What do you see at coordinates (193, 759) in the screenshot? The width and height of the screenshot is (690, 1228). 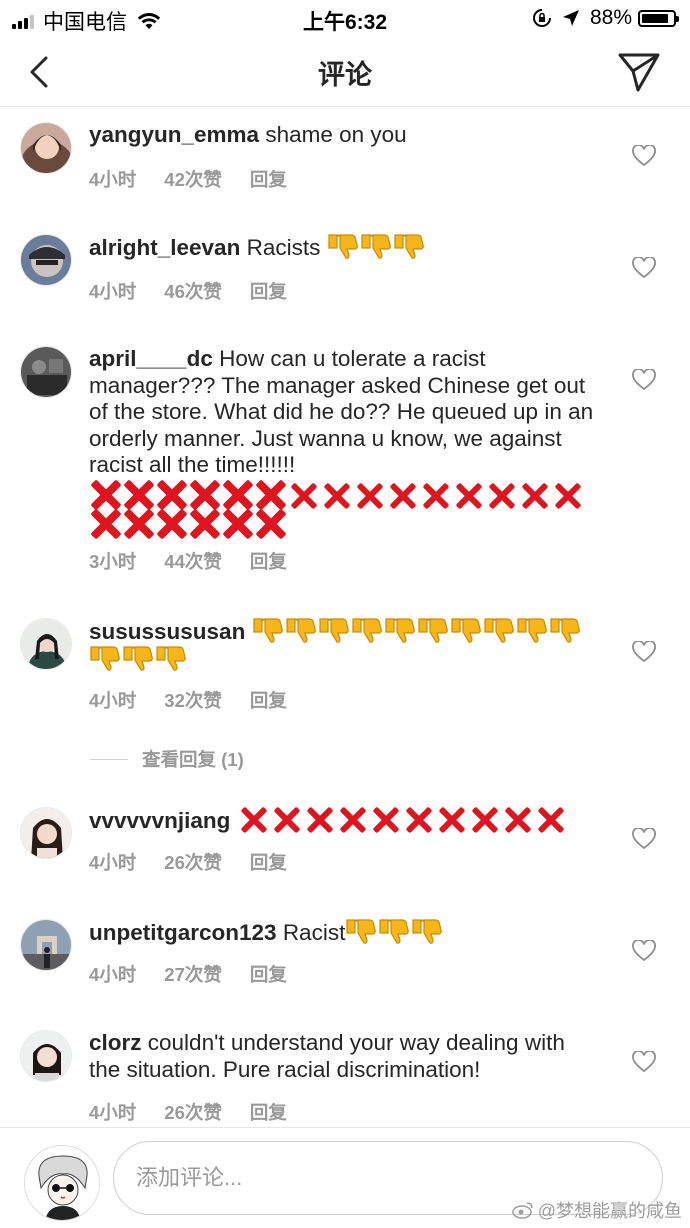 I see `view-replies-label: 查看回复 (1)` at bounding box center [193, 759].